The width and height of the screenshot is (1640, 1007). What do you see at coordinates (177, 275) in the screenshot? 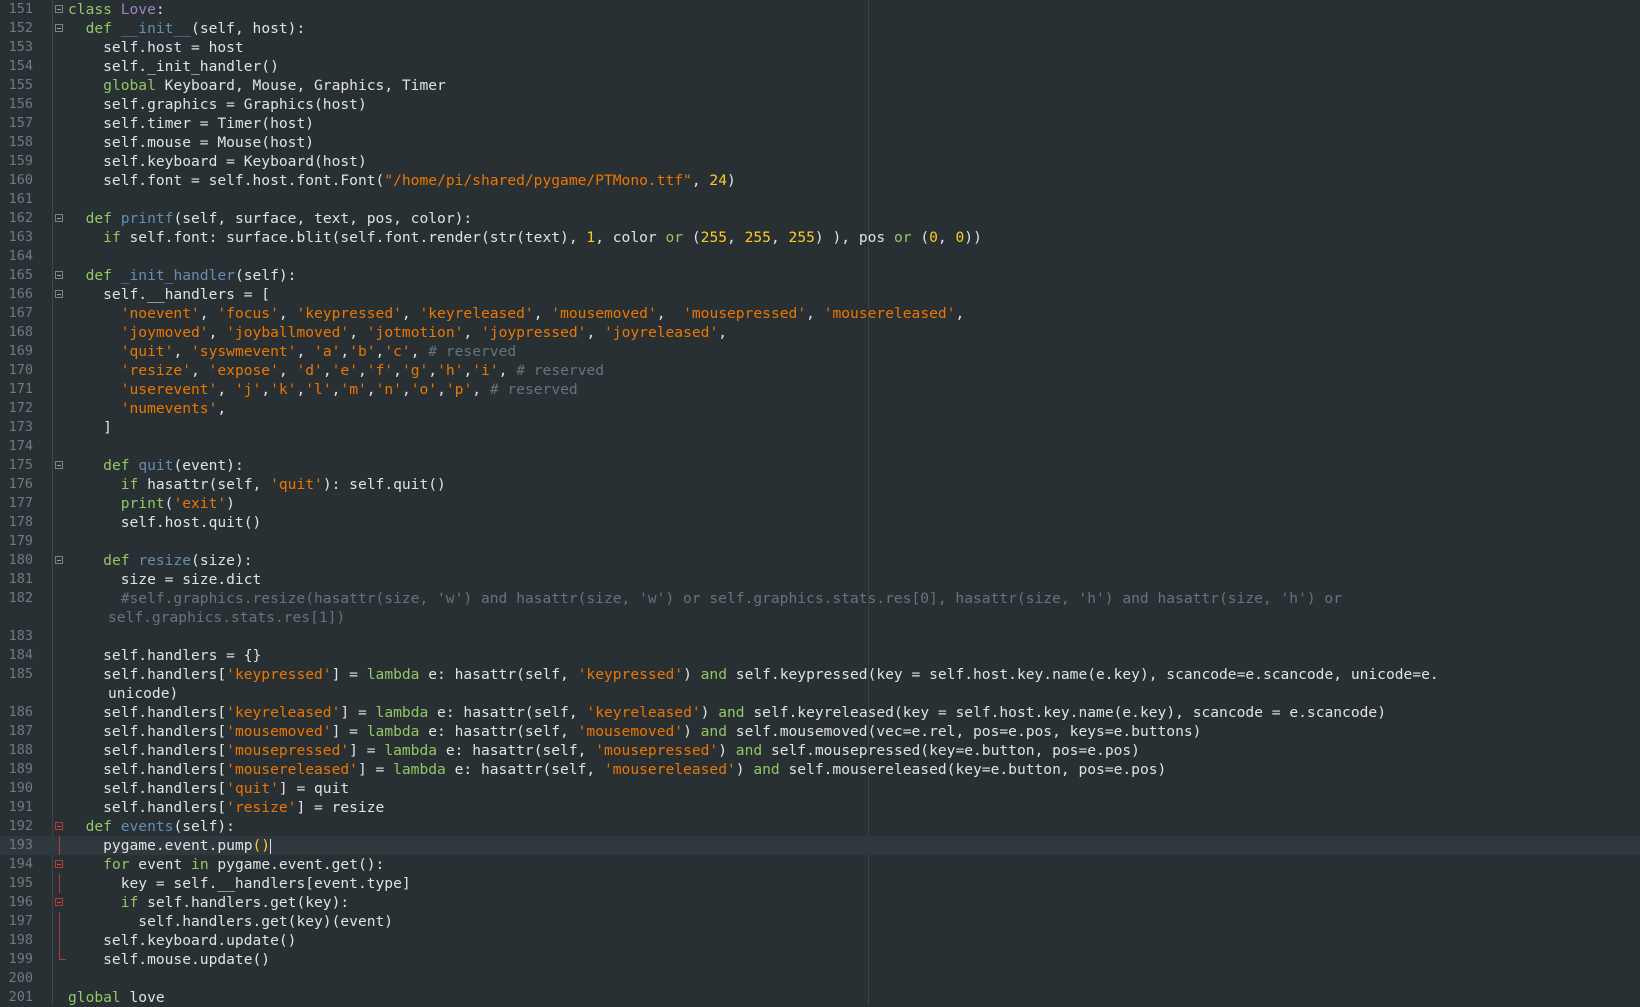
I see `code-token: _init_handler` at bounding box center [177, 275].